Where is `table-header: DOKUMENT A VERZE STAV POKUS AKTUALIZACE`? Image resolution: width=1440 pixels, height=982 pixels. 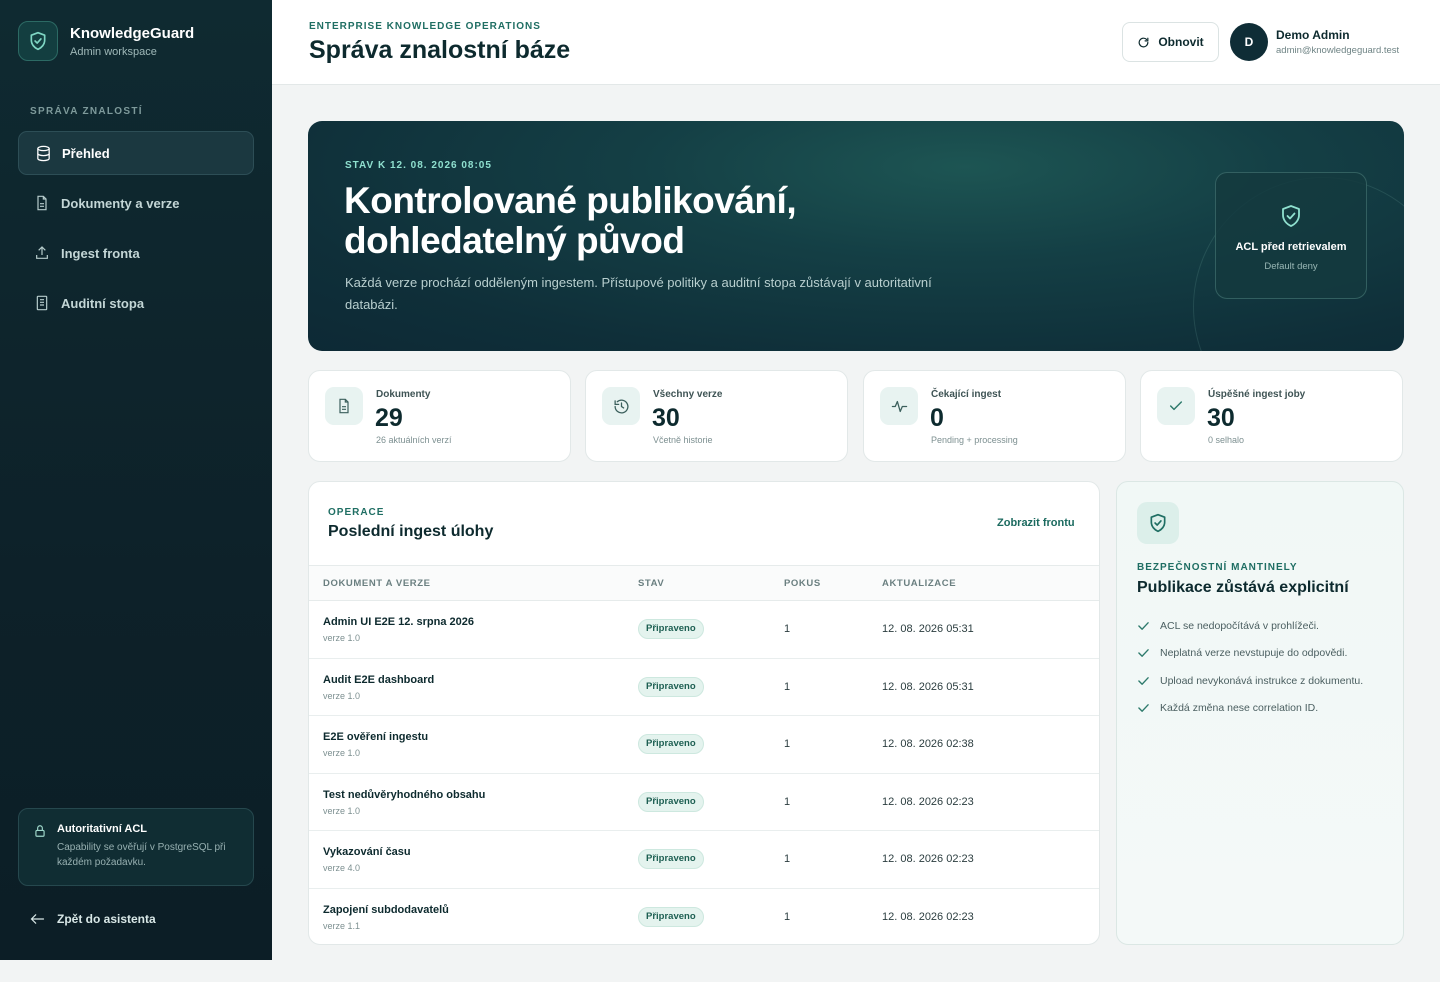 table-header: DOKUMENT A VERZE STAV POKUS AKTUALIZACE is located at coordinates (704, 583).